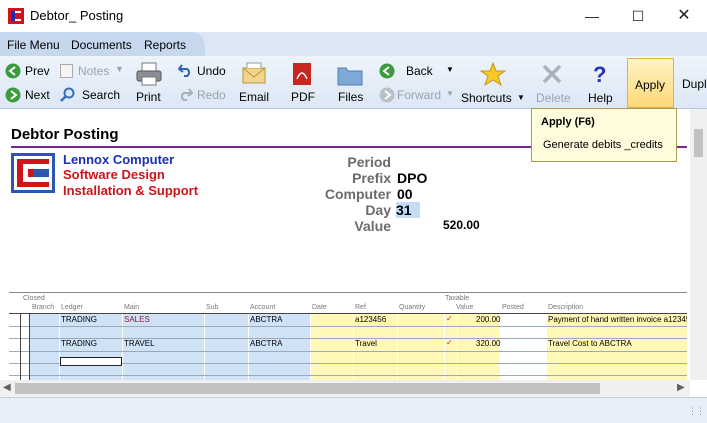 The image size is (707, 423). What do you see at coordinates (488, 343) in the screenshot?
I see `cell-value: 320.00` at bounding box center [488, 343].